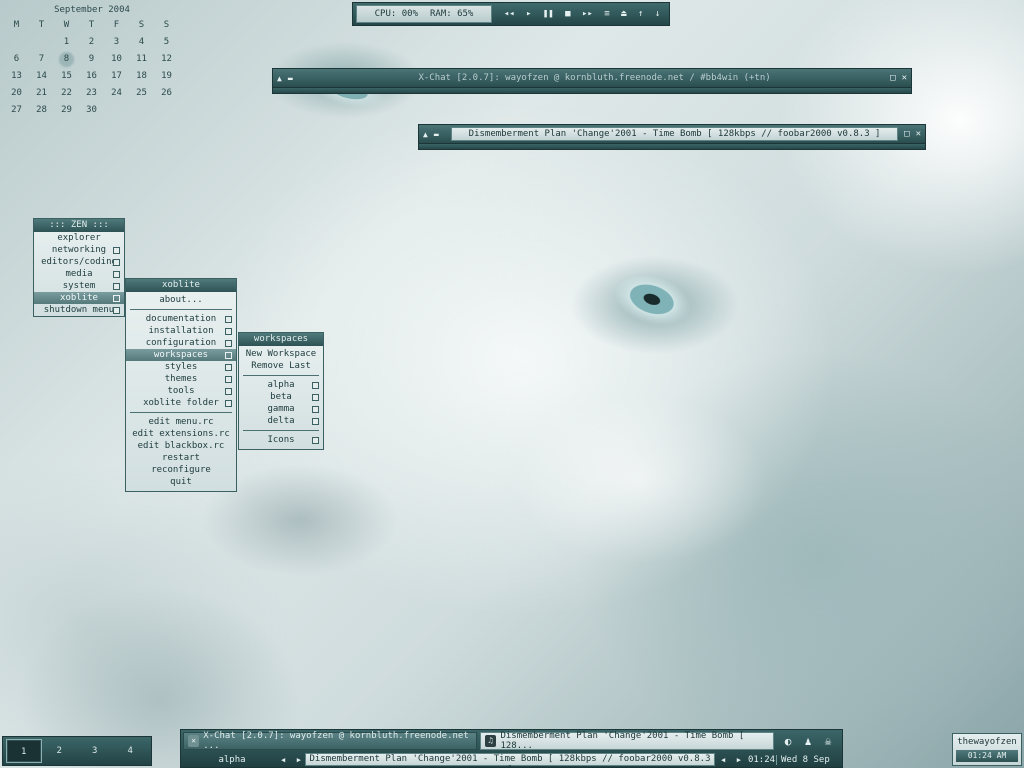 The image size is (1024, 768). Describe the element at coordinates (281, 385) in the screenshot. I see `menu-item-workspace-alpha: alpha` at that location.